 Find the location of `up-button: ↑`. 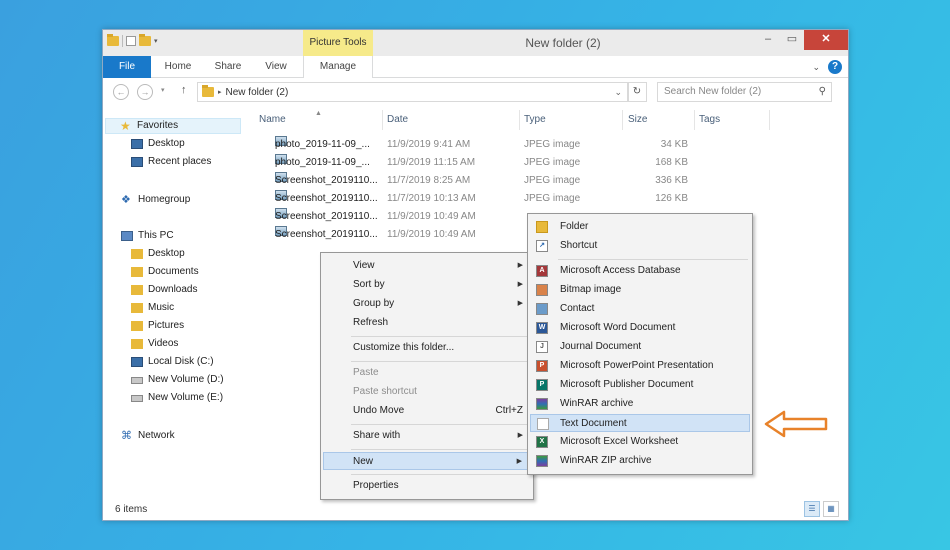

up-button: ↑ is located at coordinates (184, 90).